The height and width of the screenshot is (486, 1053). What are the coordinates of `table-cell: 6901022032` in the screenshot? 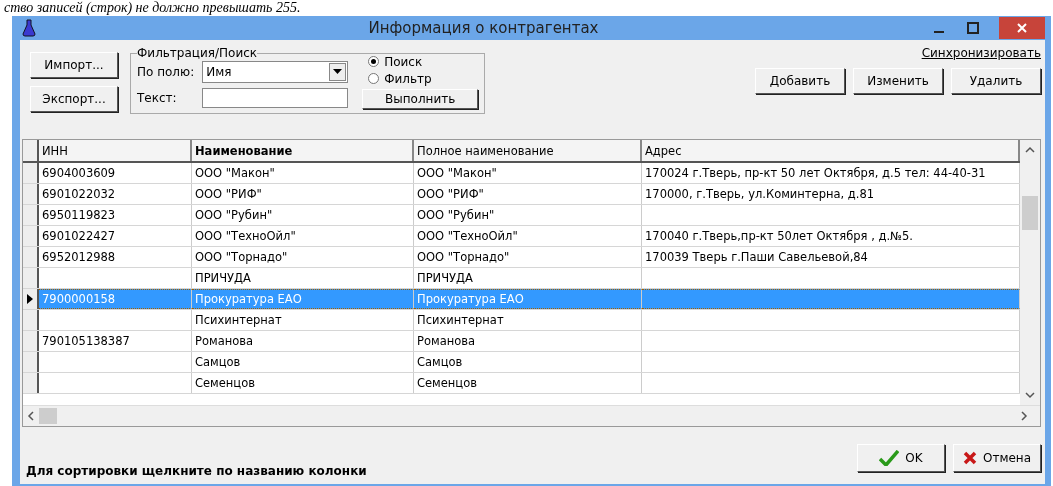 It's located at (115, 194).